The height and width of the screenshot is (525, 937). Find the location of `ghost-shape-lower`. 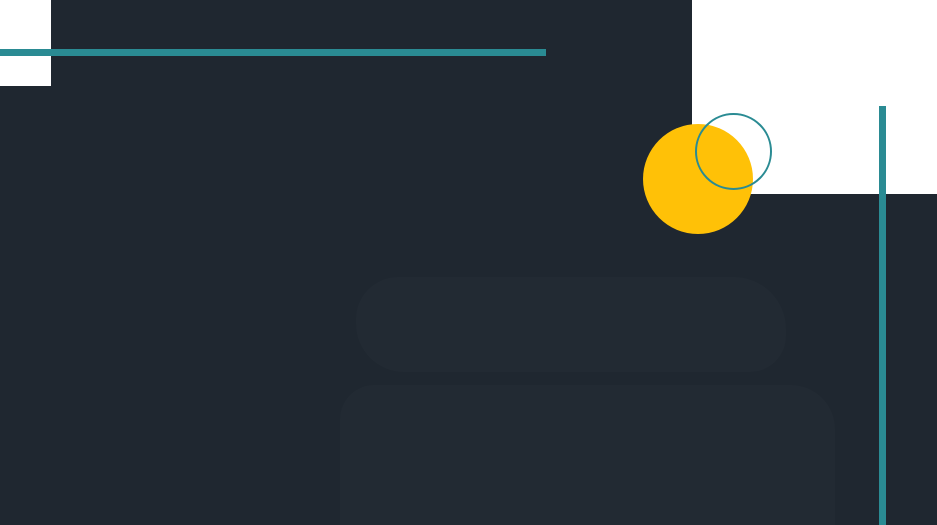

ghost-shape-lower is located at coordinates (587, 455).